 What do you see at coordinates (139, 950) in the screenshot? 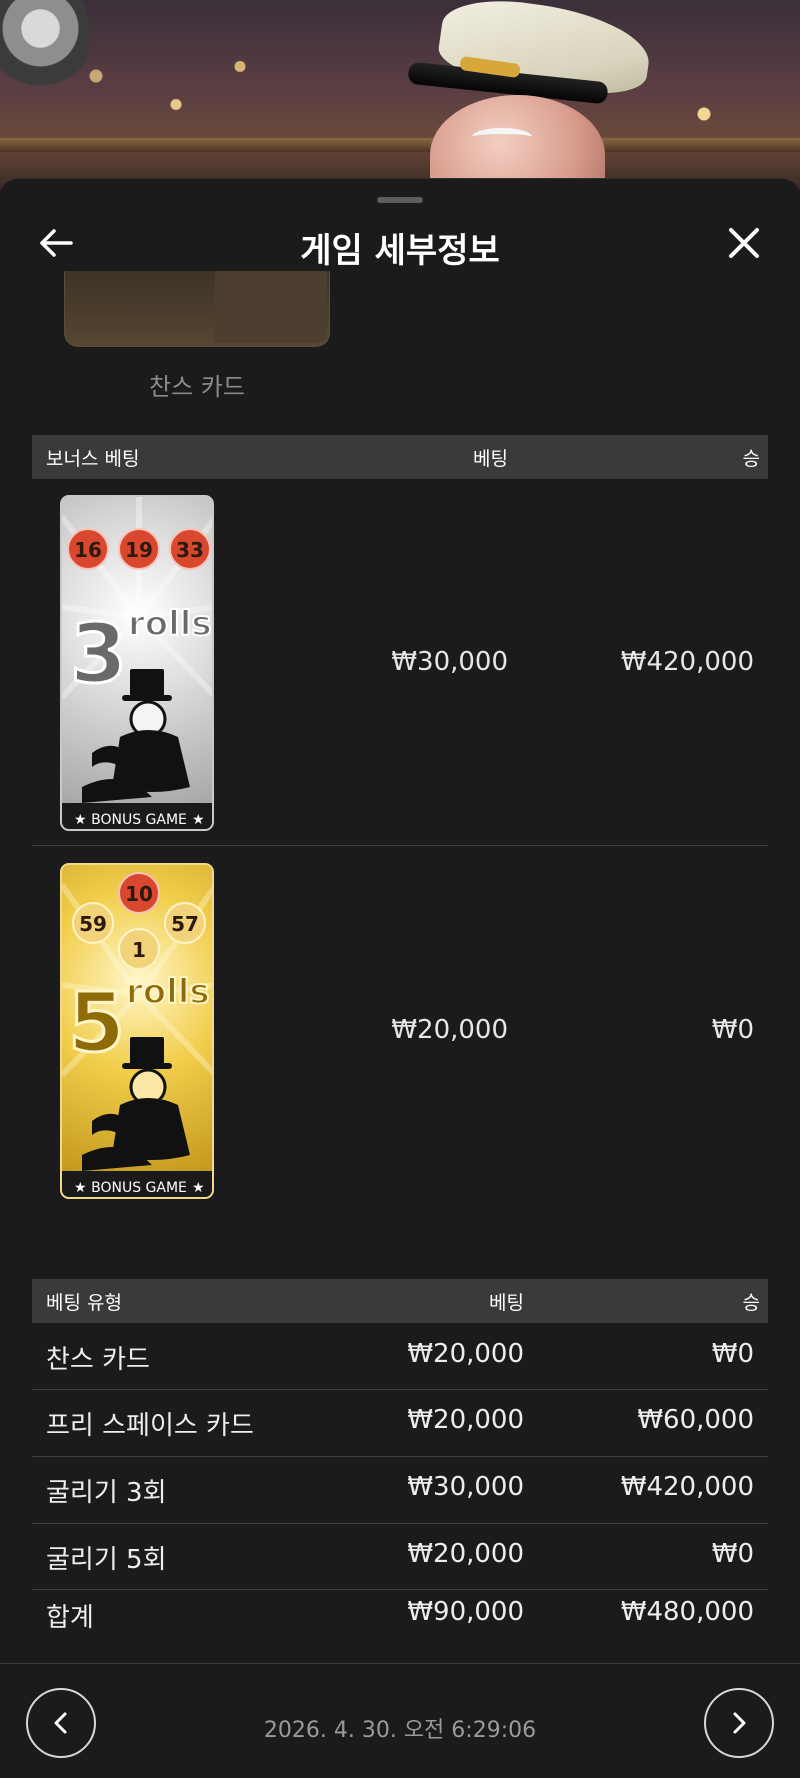
I see `ball-number: 1` at bounding box center [139, 950].